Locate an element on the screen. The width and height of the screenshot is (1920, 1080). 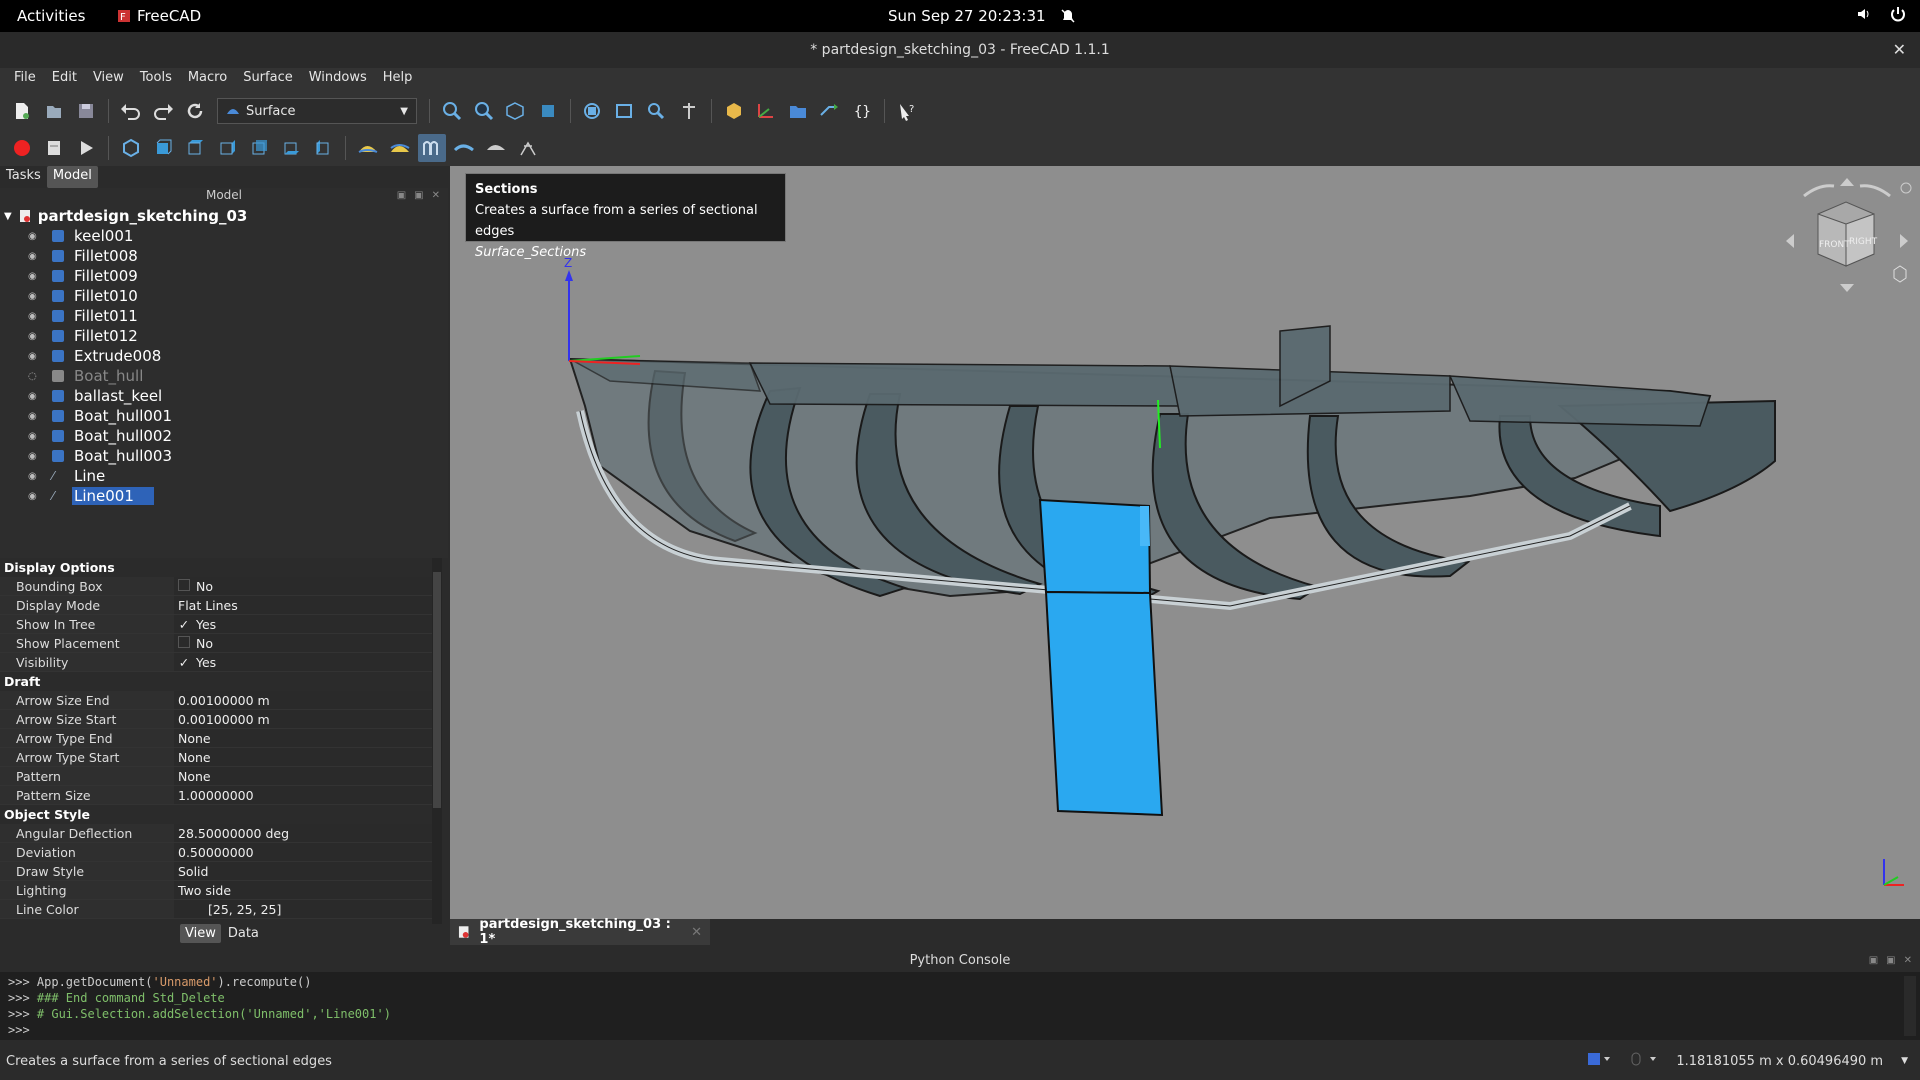
draw-style-icon is located at coordinates (593, 111).